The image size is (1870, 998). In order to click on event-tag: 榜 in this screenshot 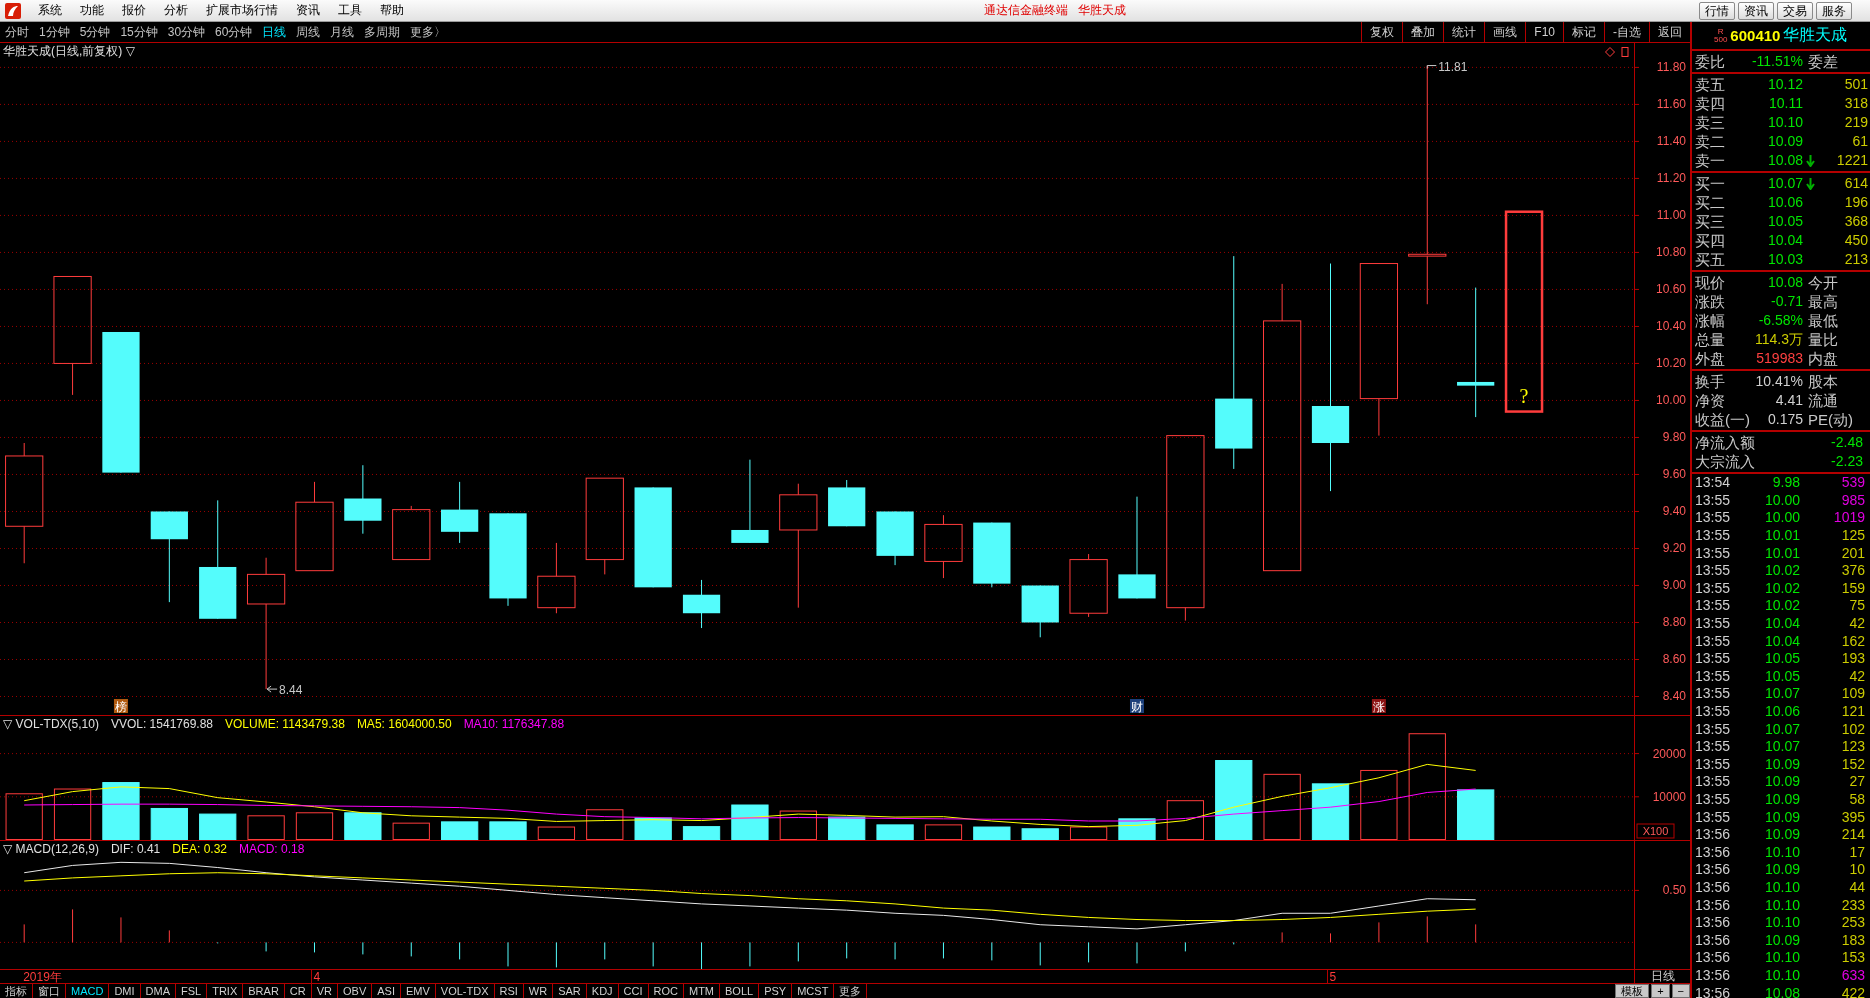, I will do `click(120, 706)`.